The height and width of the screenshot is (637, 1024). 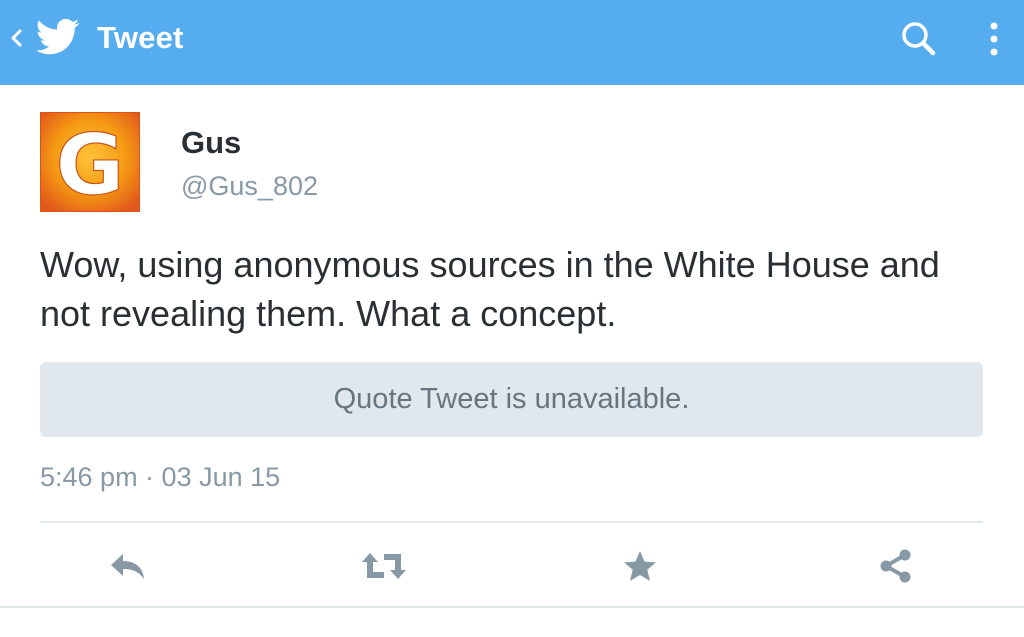 I want to click on page-title: Tweet, so click(x=140, y=37).